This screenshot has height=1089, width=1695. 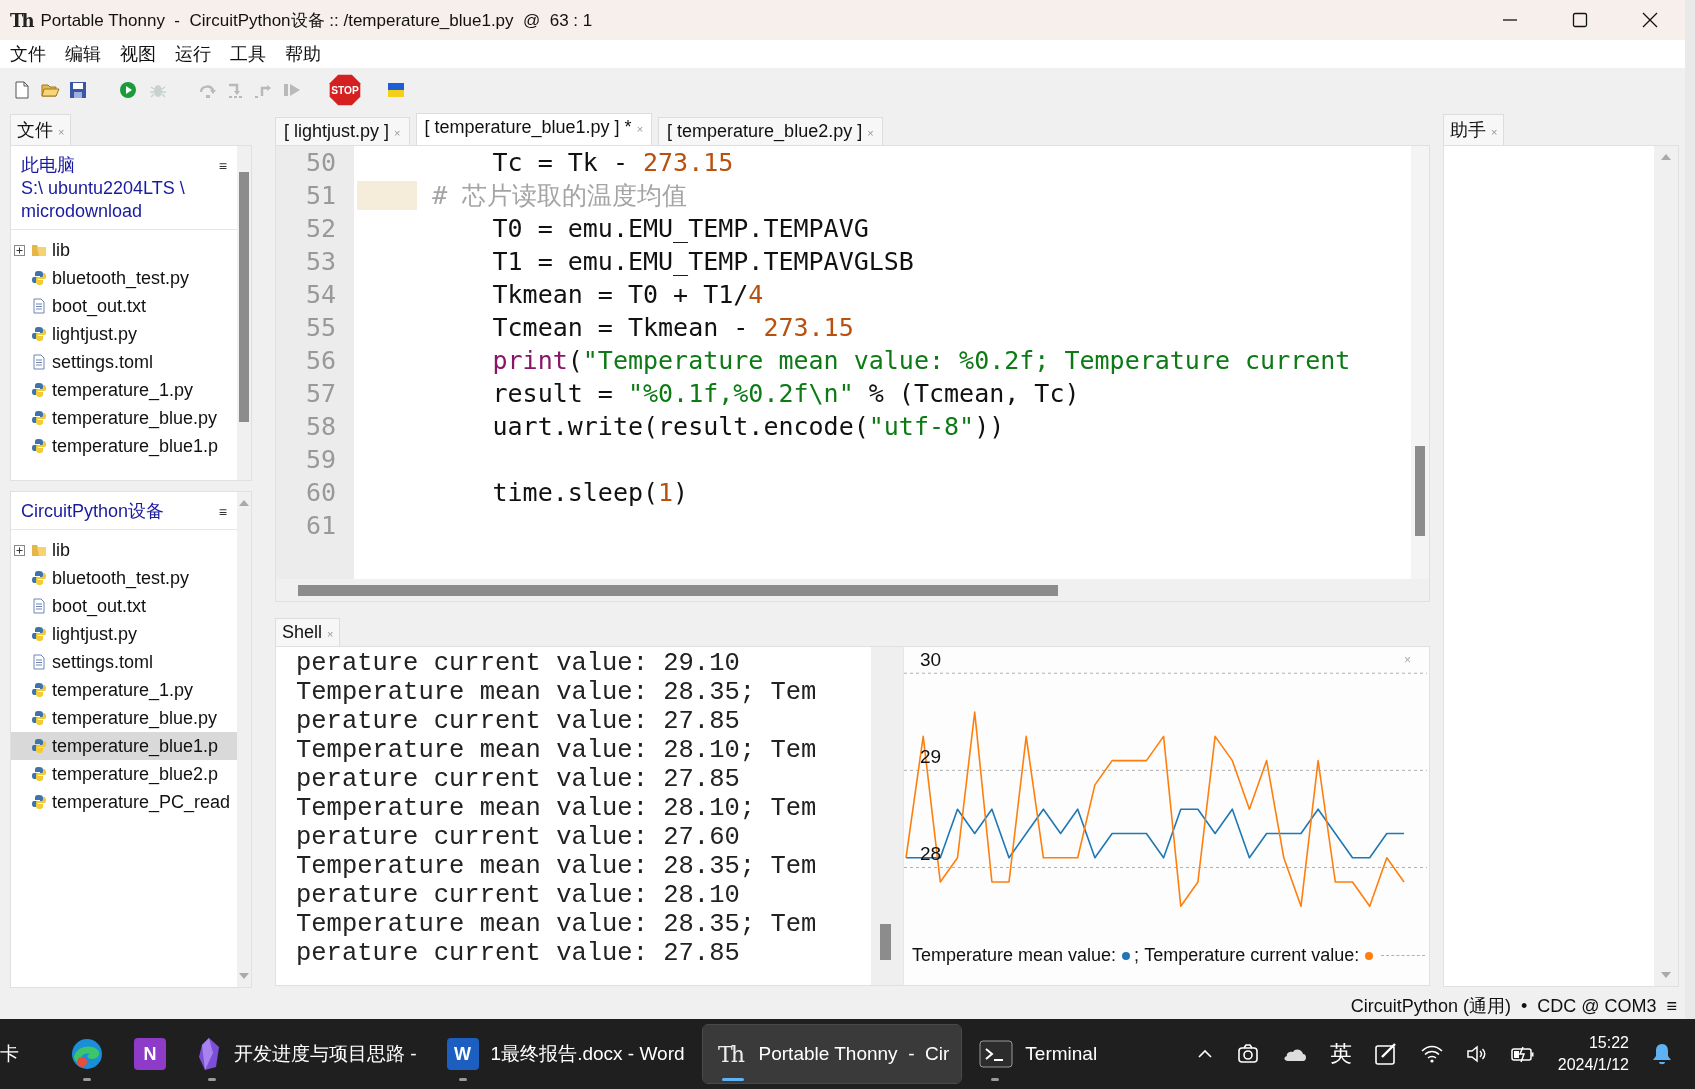 What do you see at coordinates (39, 662) in the screenshot?
I see `text-file-icon` at bounding box center [39, 662].